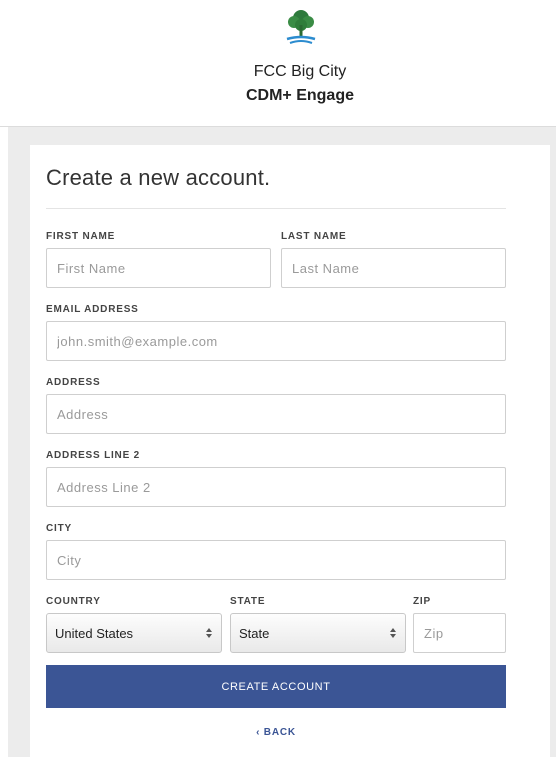  Describe the element at coordinates (276, 414) in the screenshot. I see `address-input` at that location.